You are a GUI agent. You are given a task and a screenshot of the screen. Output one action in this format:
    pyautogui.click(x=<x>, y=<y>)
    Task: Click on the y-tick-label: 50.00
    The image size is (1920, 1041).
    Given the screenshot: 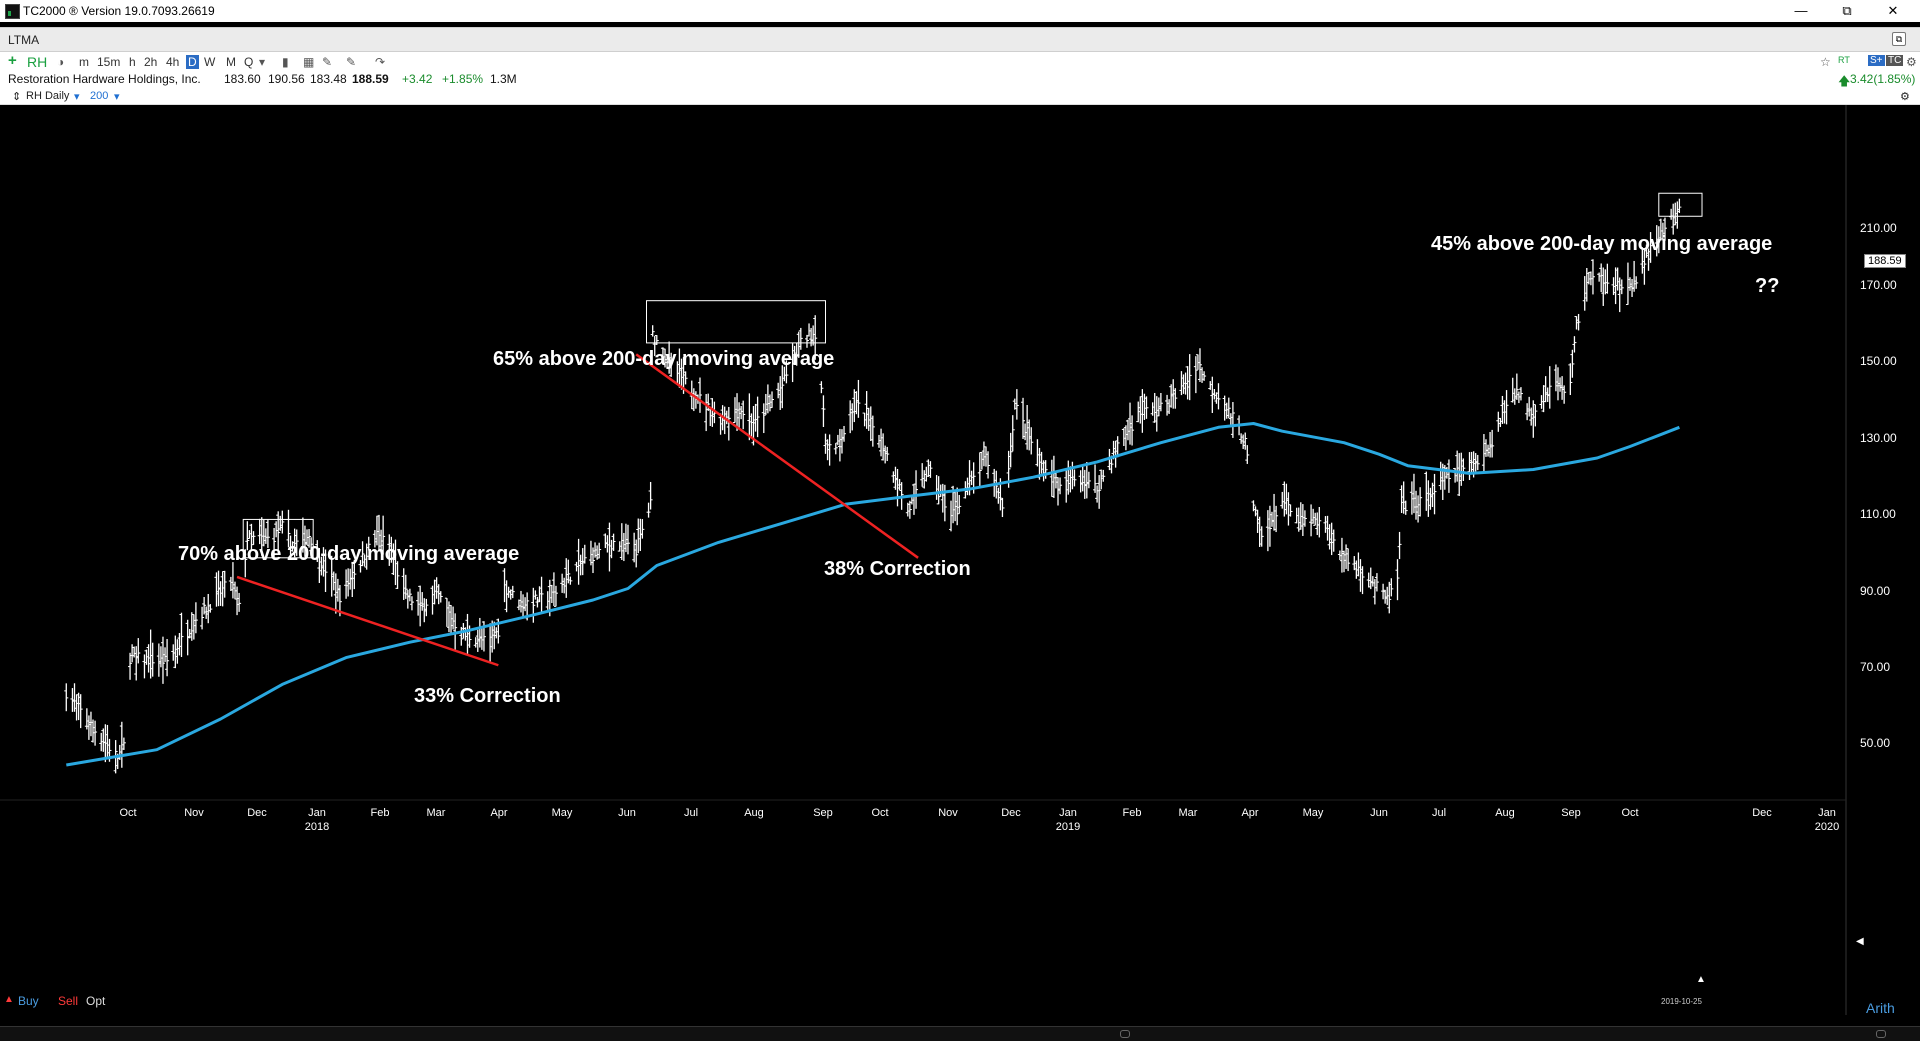 What is the action you would take?
    pyautogui.click(x=1875, y=743)
    